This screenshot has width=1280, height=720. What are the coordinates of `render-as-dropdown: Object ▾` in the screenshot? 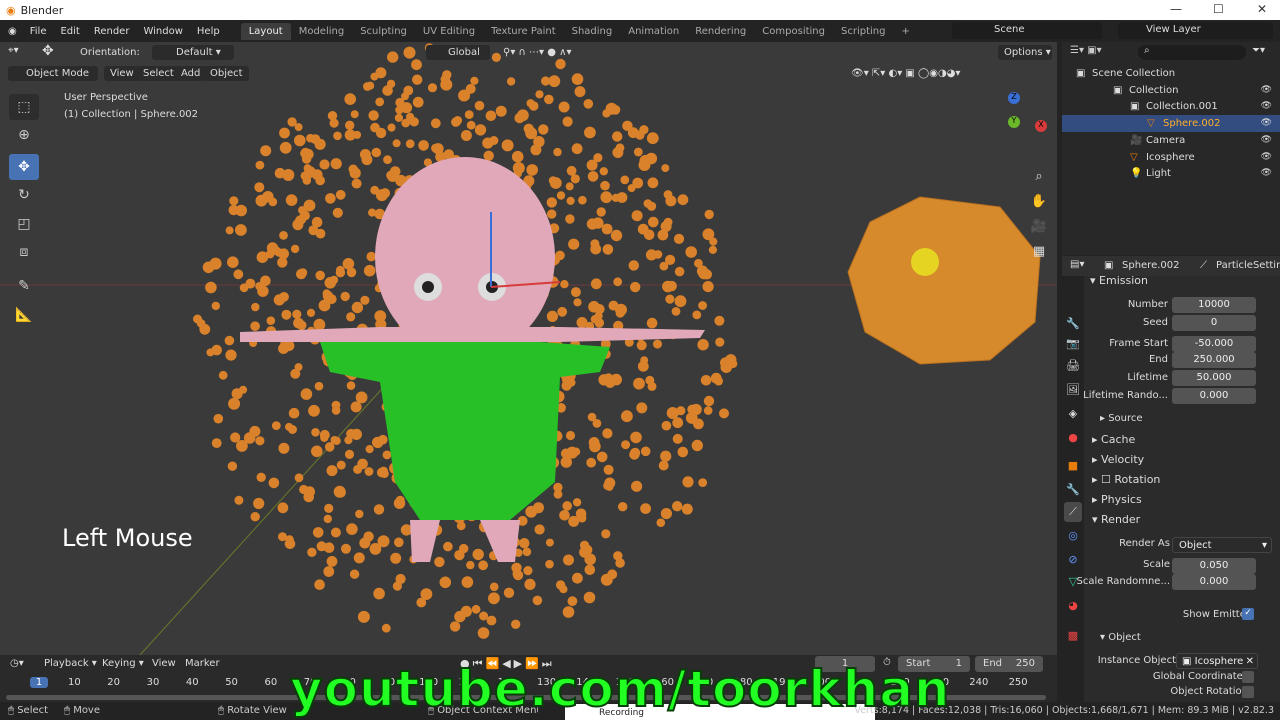 It's located at (1222, 545).